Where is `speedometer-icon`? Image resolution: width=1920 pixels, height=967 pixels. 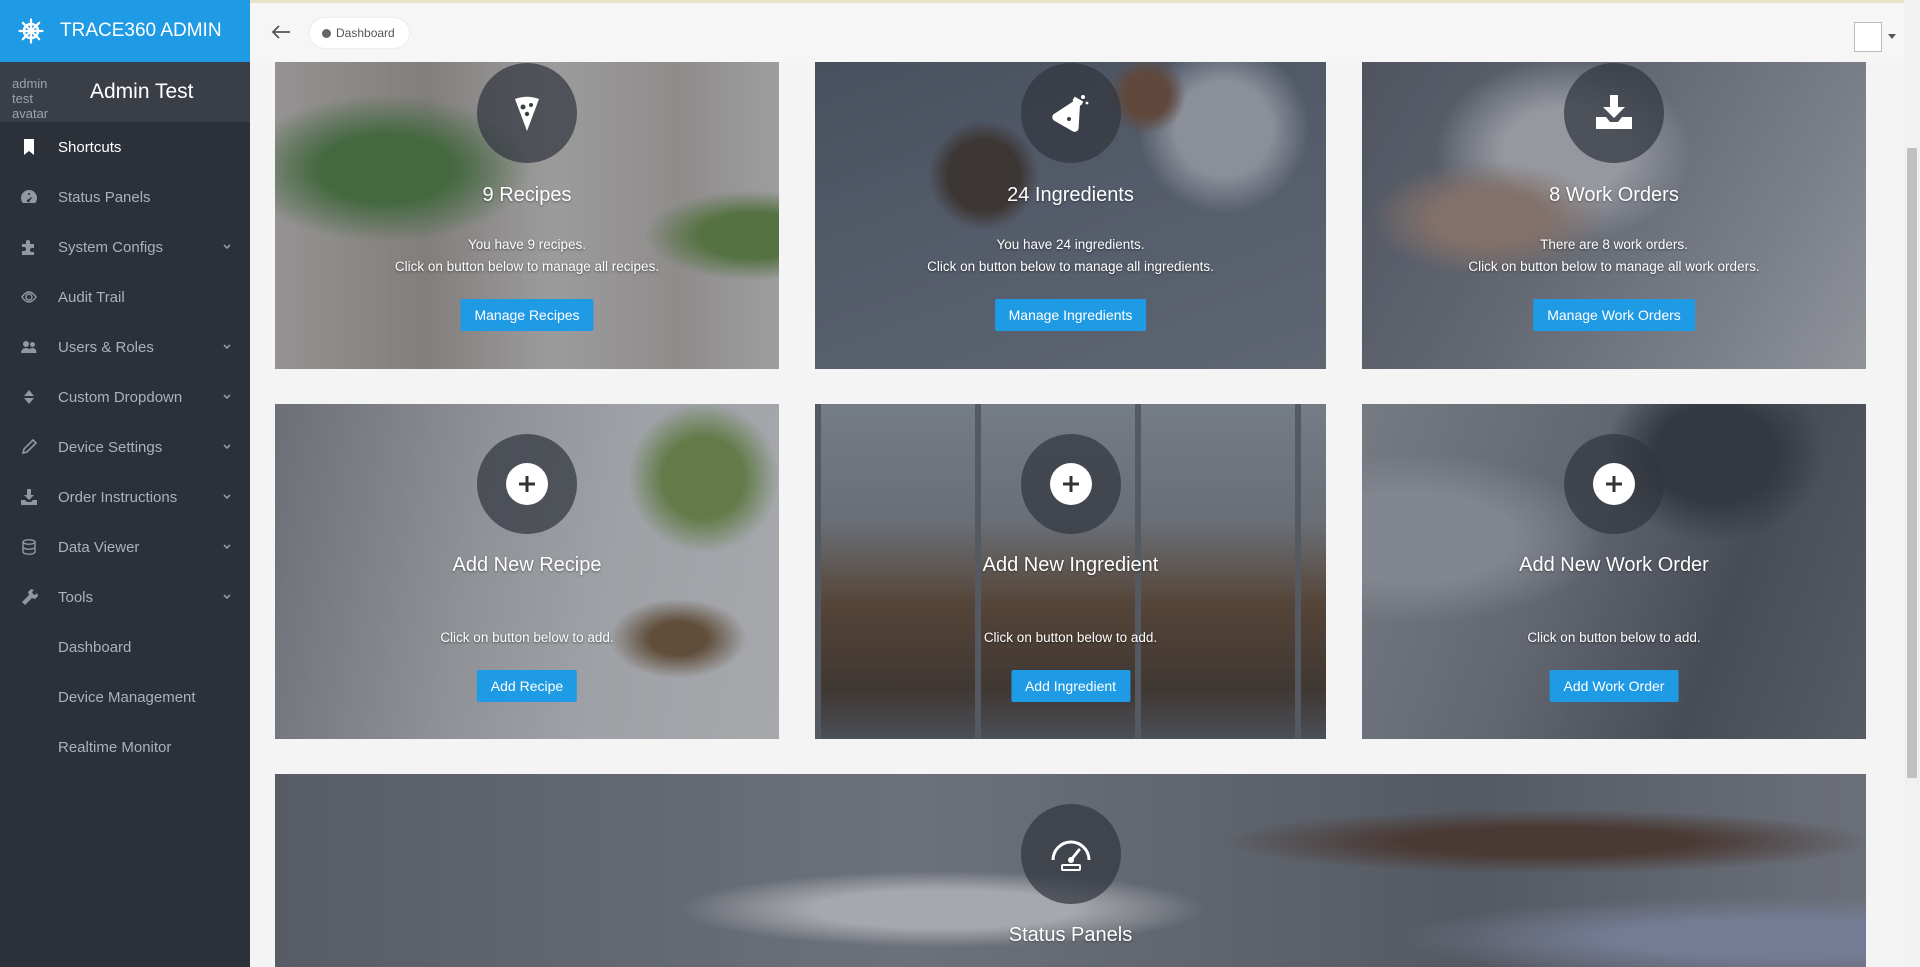
speedometer-icon is located at coordinates (1070, 855).